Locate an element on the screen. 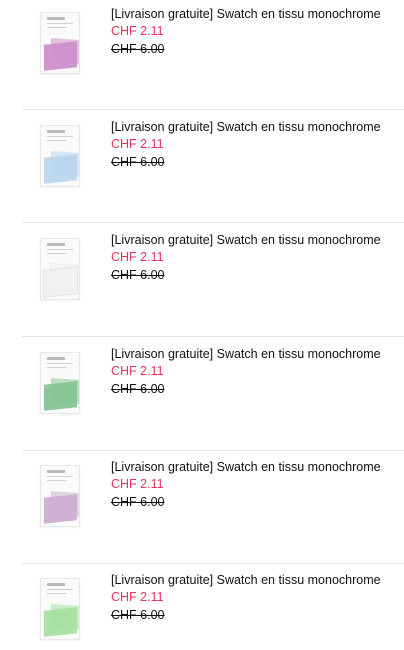 The width and height of the screenshot is (404, 650). swatch-light-blue-fabric is located at coordinates (60, 169).